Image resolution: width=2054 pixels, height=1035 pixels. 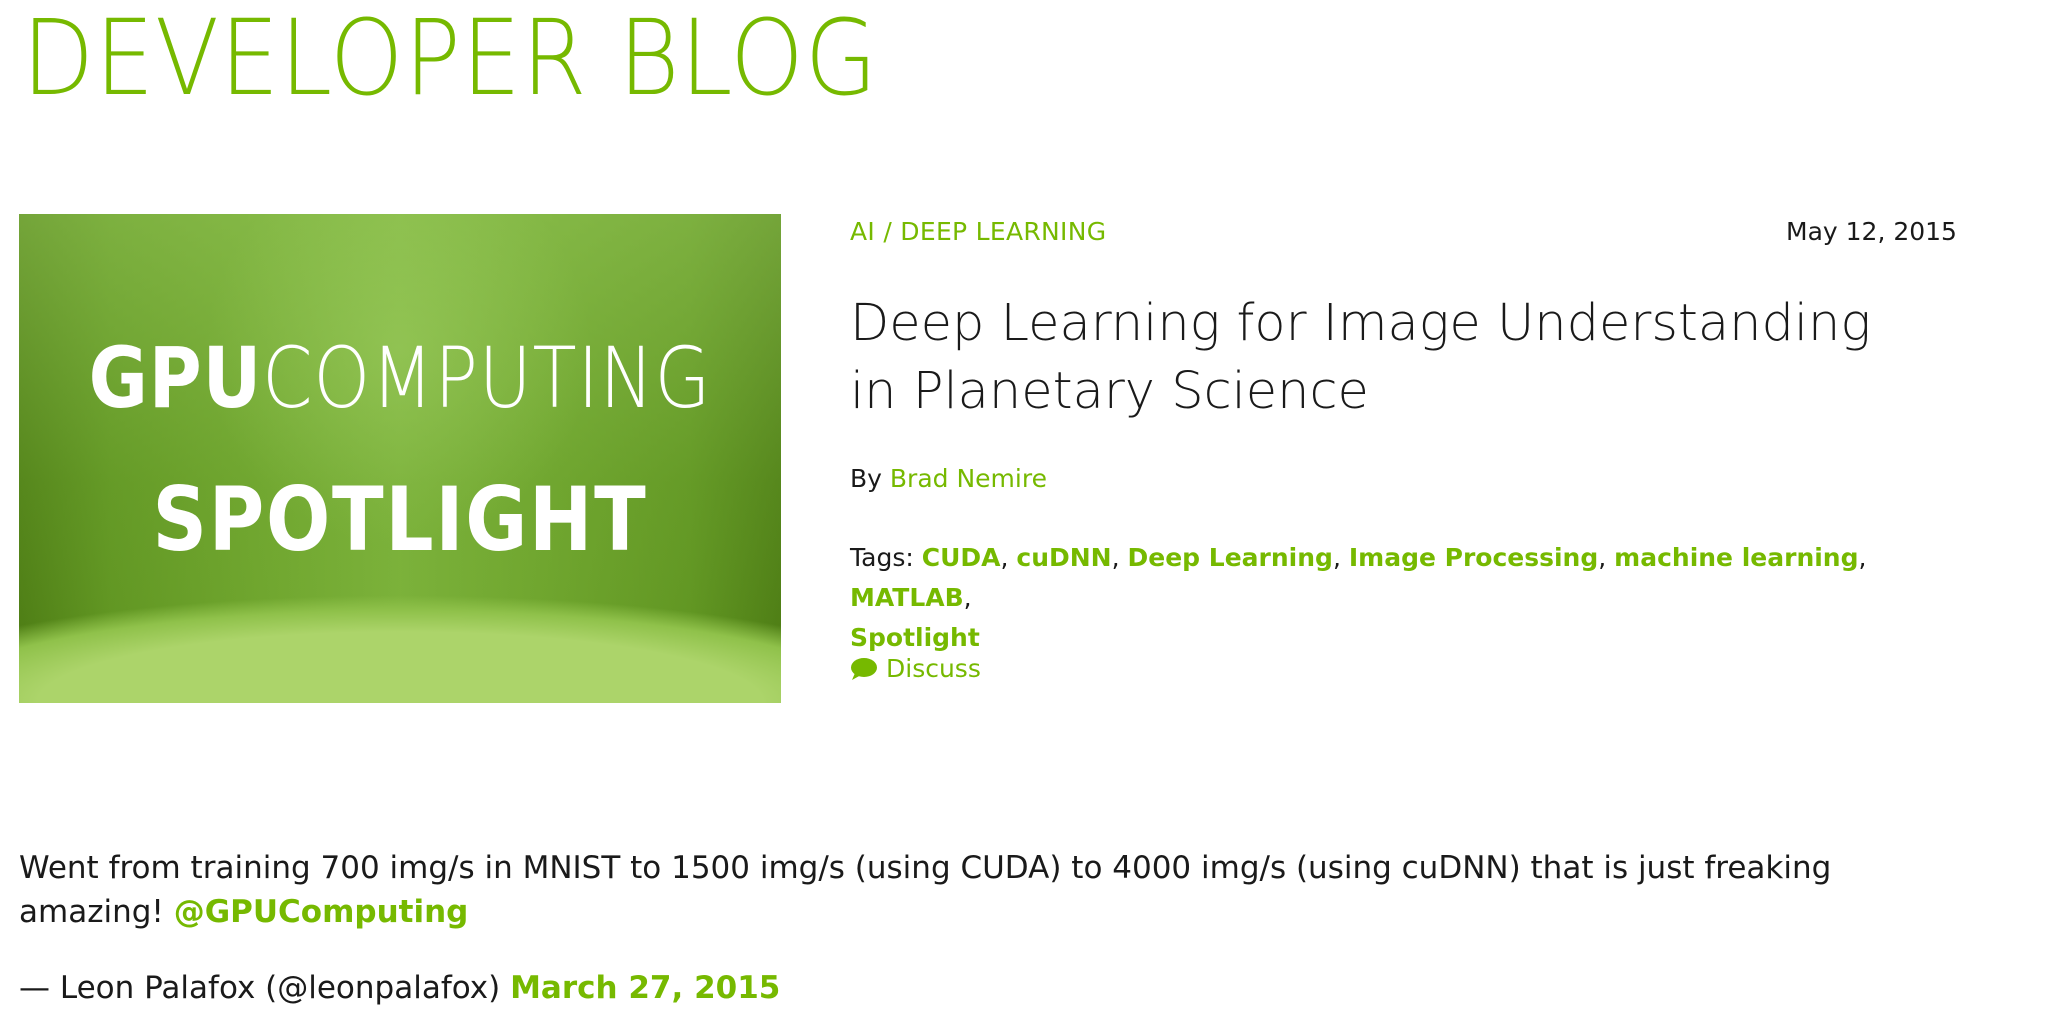 I want to click on tag-link: machine learning, so click(x=1736, y=557).